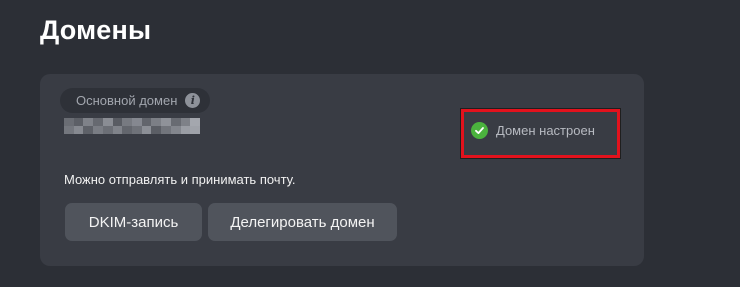 The image size is (740, 287). What do you see at coordinates (132, 126) in the screenshot?
I see `masked-domain-name` at bounding box center [132, 126].